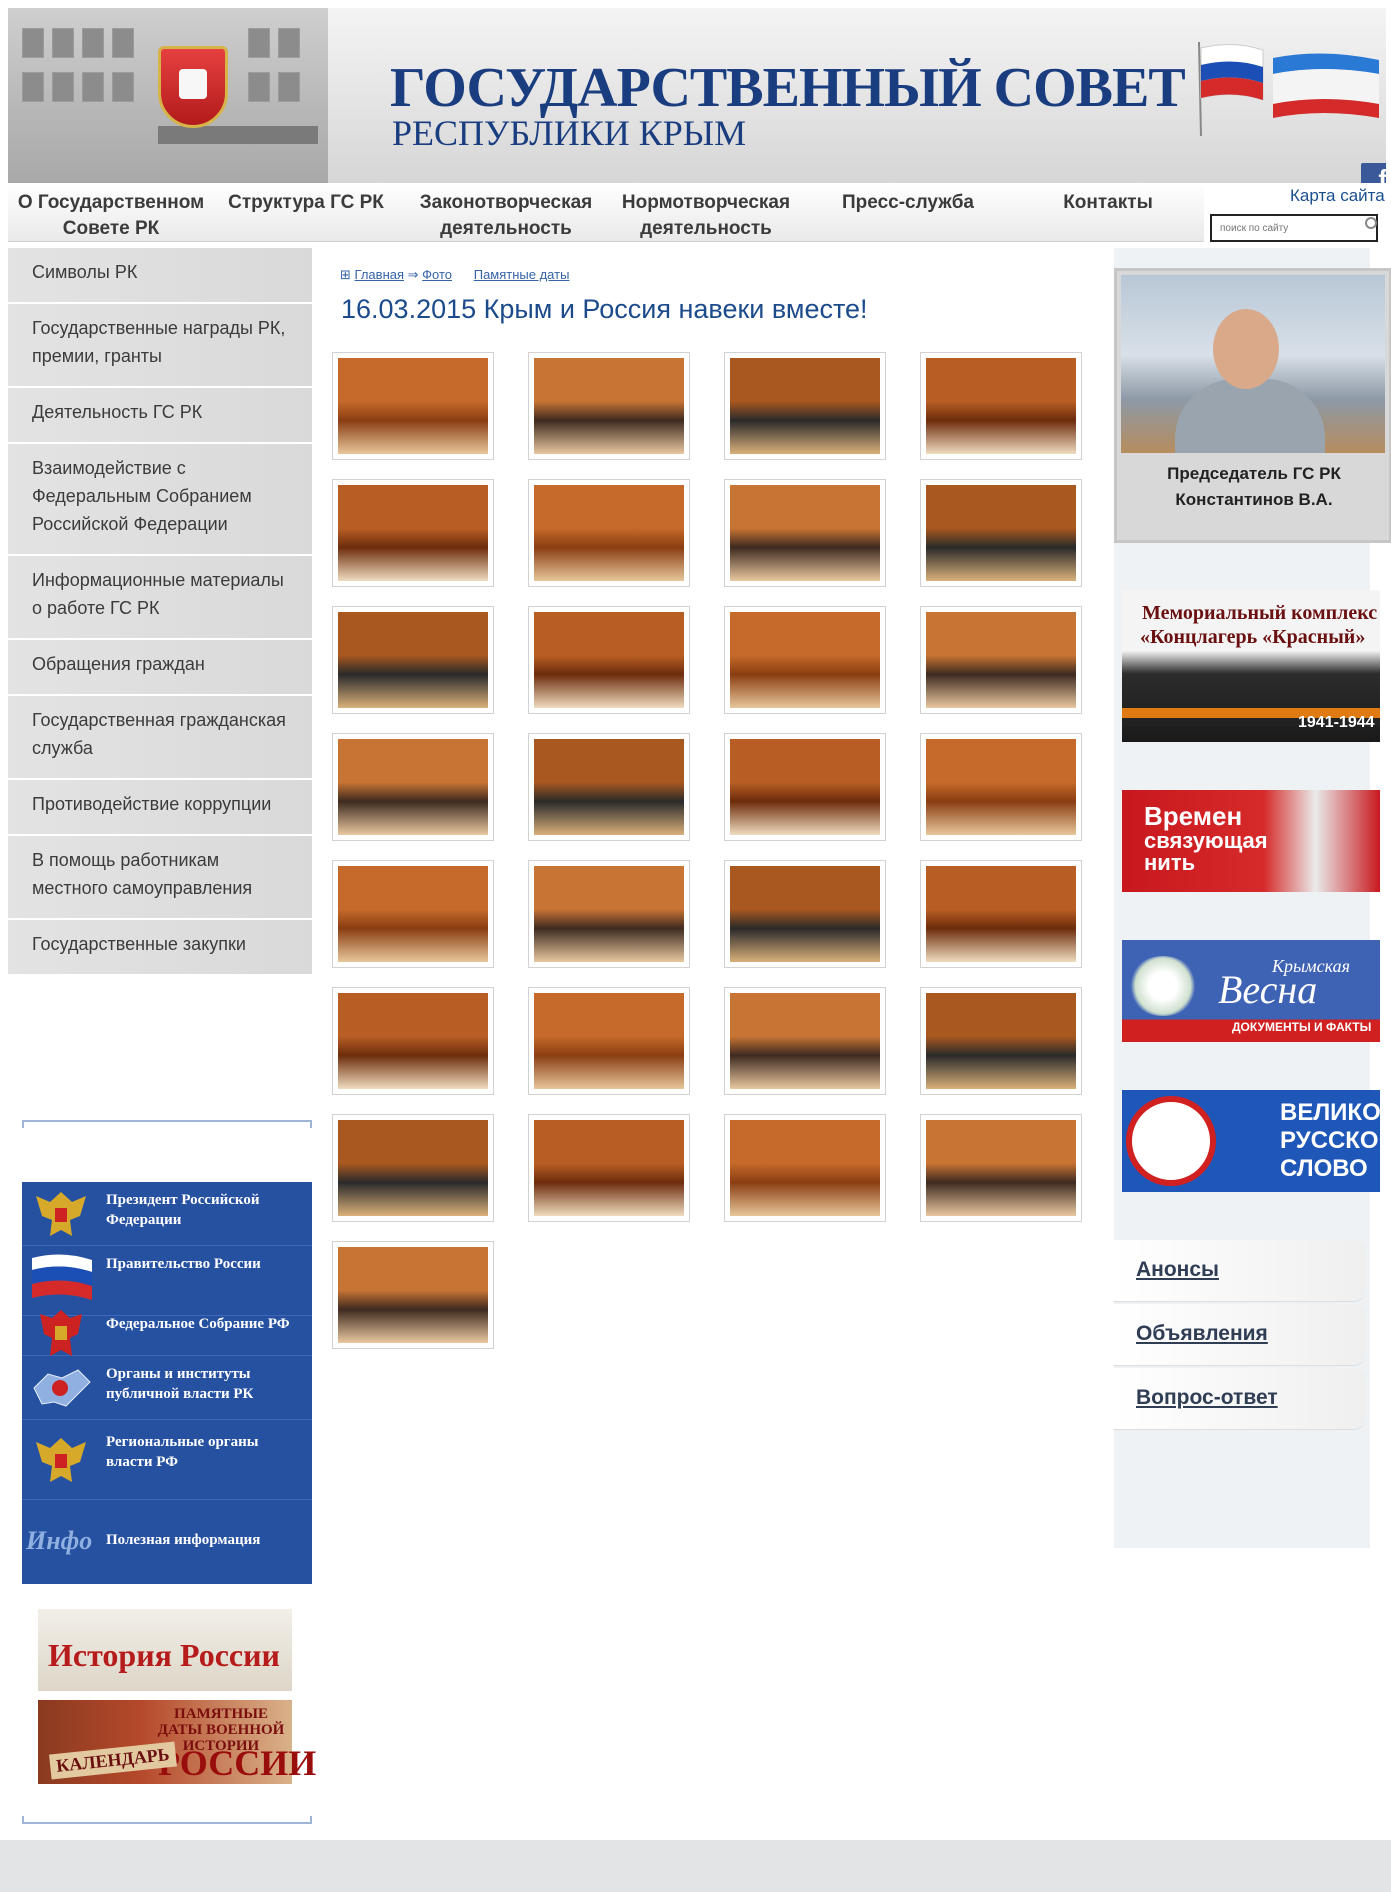 The image size is (1391, 1892). I want to click on sidebar-item-label: Символы РК, so click(85, 272).